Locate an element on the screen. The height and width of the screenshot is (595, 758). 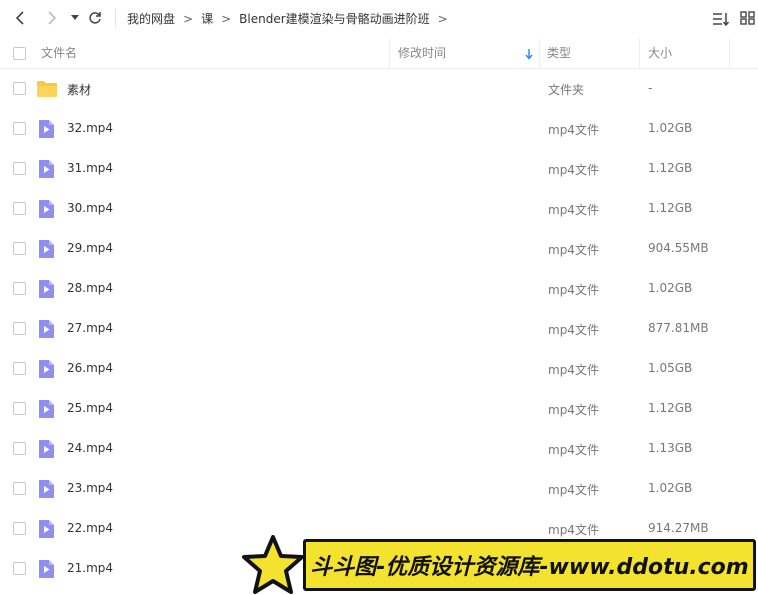
file-size: 1.05GB is located at coordinates (670, 368).